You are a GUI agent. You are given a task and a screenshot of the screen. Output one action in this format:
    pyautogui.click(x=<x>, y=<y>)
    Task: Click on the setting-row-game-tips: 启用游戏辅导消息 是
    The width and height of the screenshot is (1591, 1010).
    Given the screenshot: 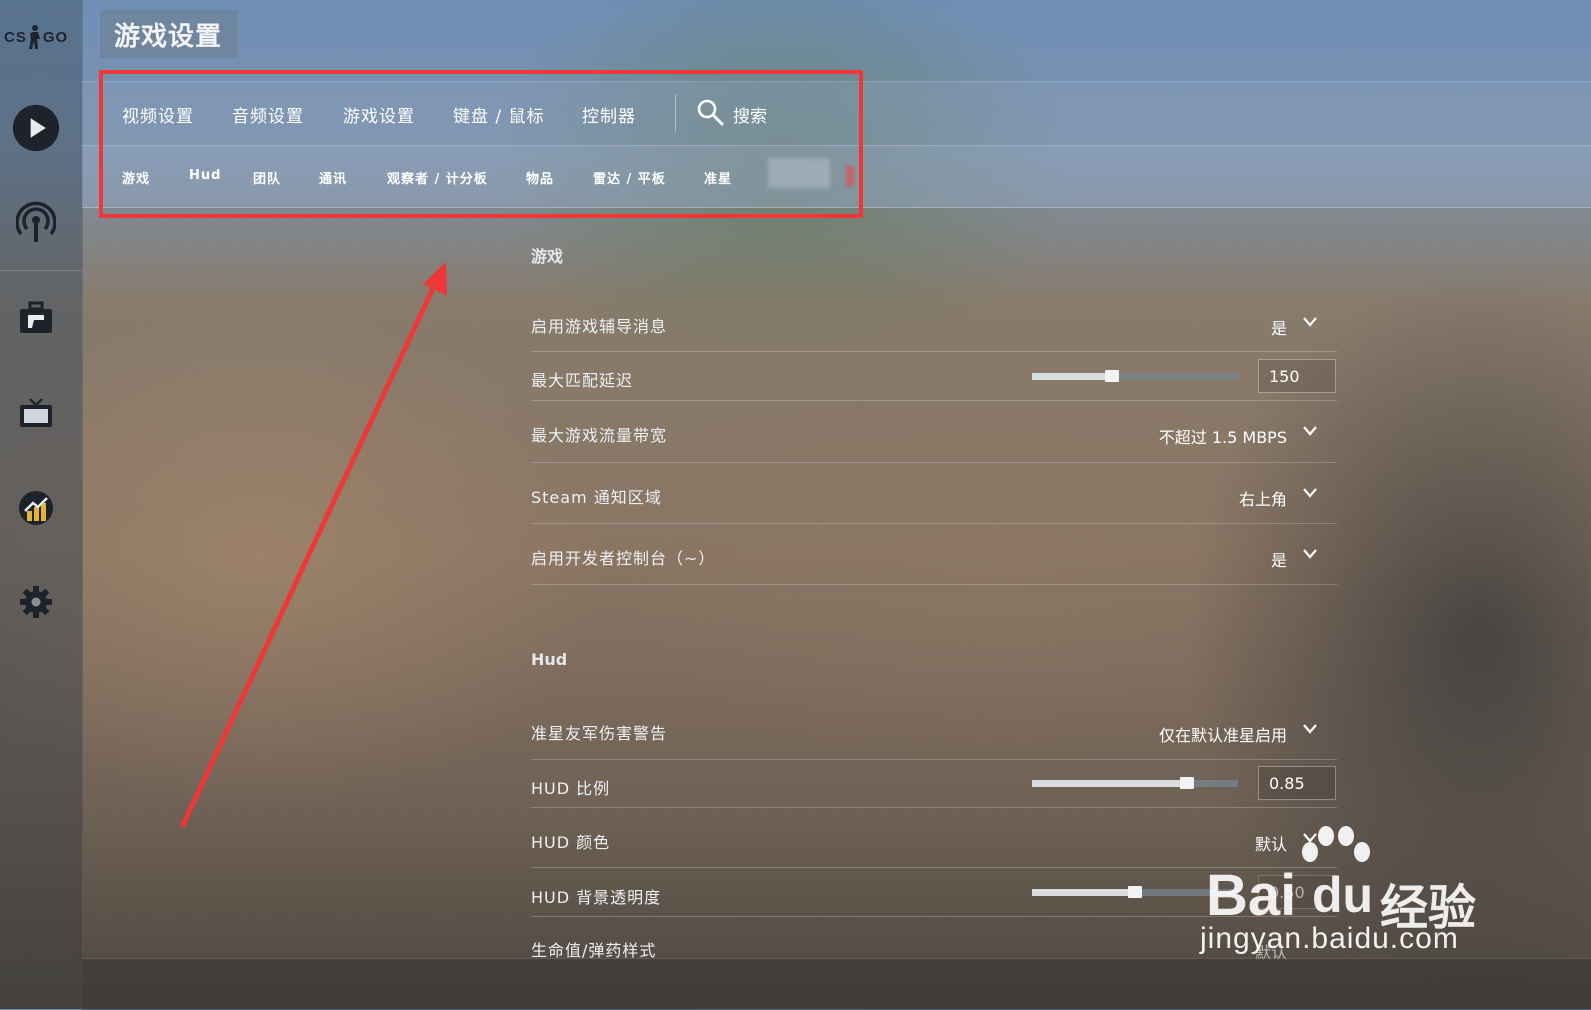 What is the action you would take?
    pyautogui.click(x=934, y=326)
    